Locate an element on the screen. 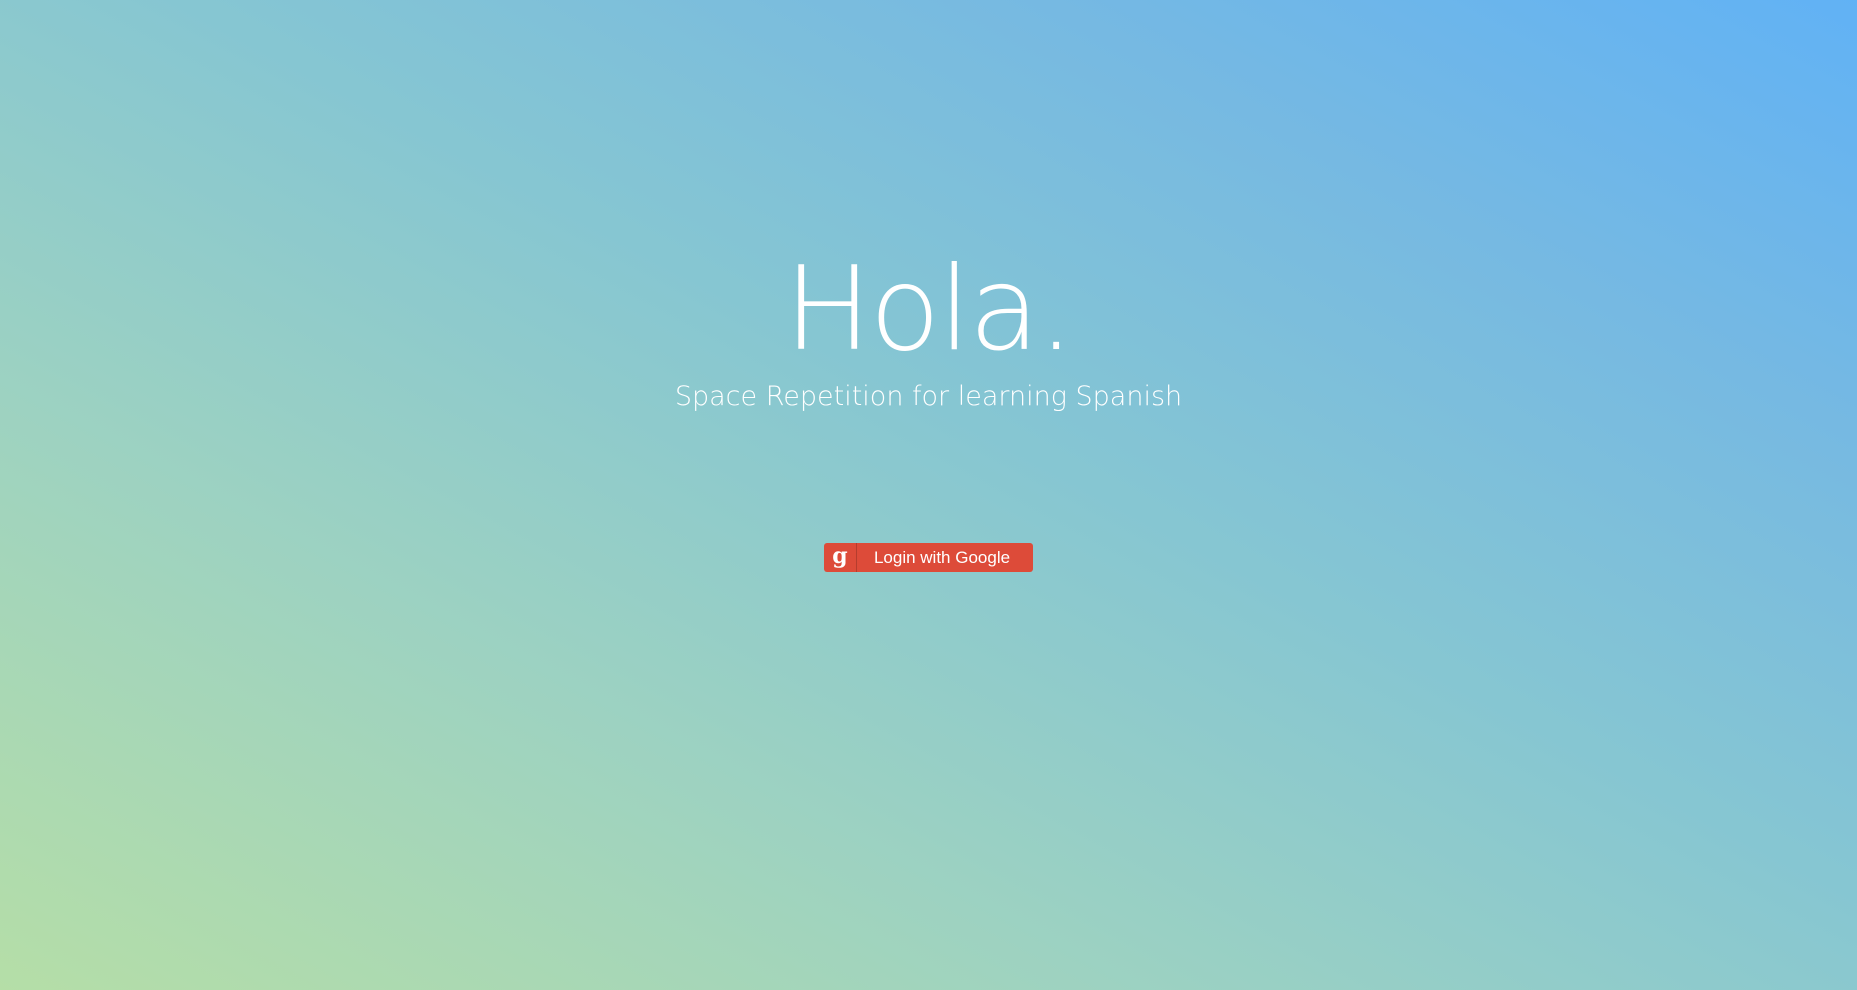 The width and height of the screenshot is (1857, 990). login-with-google-button: g Login with Google is located at coordinates (928, 557).